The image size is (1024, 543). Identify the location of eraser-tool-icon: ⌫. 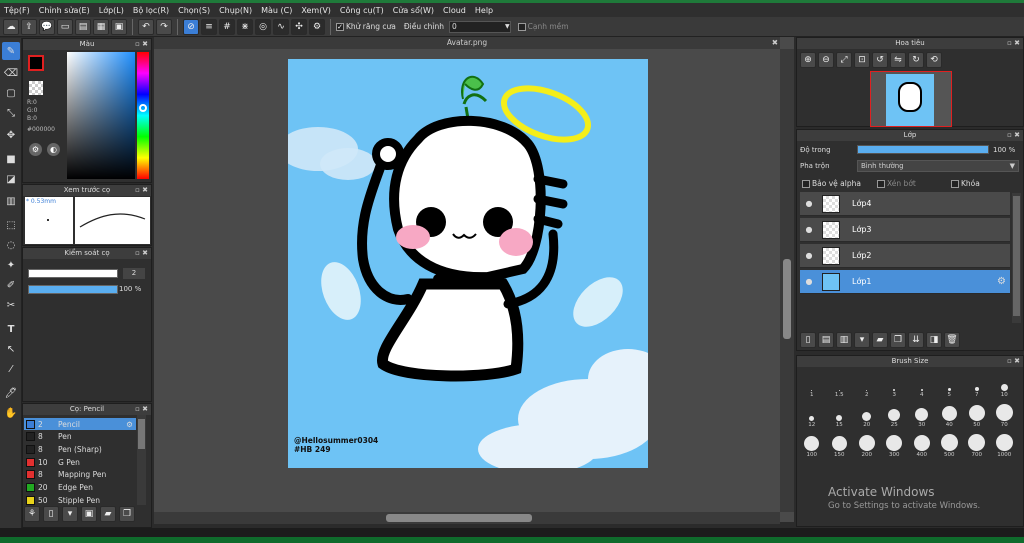
(11, 73).